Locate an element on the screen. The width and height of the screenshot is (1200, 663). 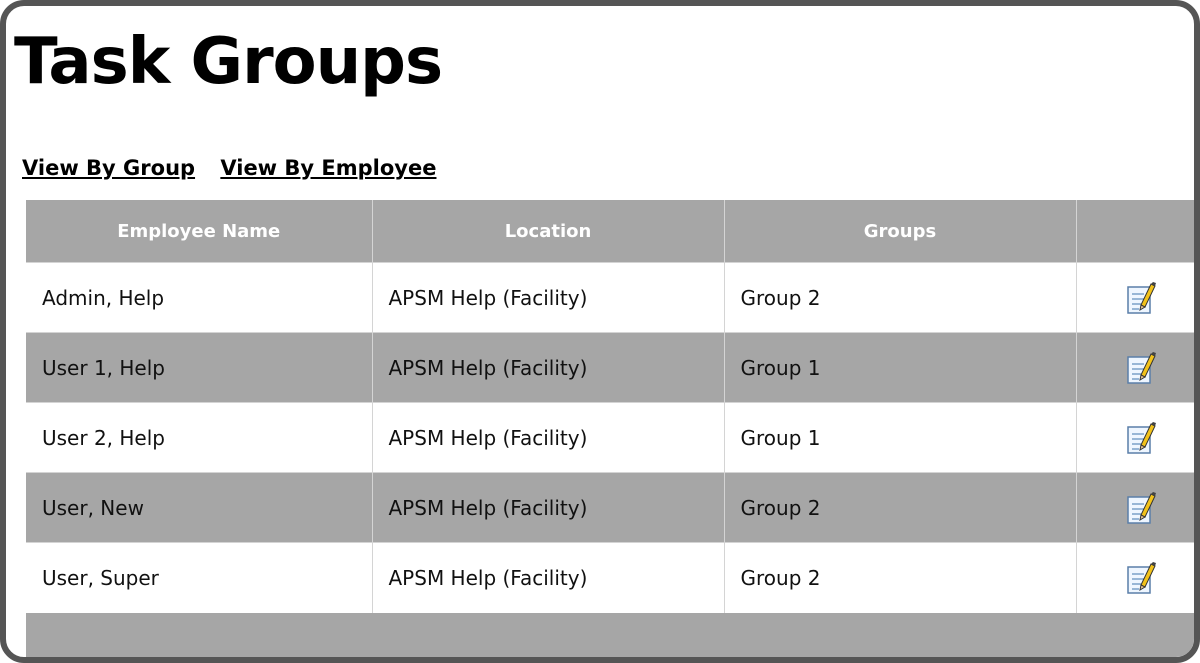
table-header-row: Employee Name Location Groups is located at coordinates (610, 231).